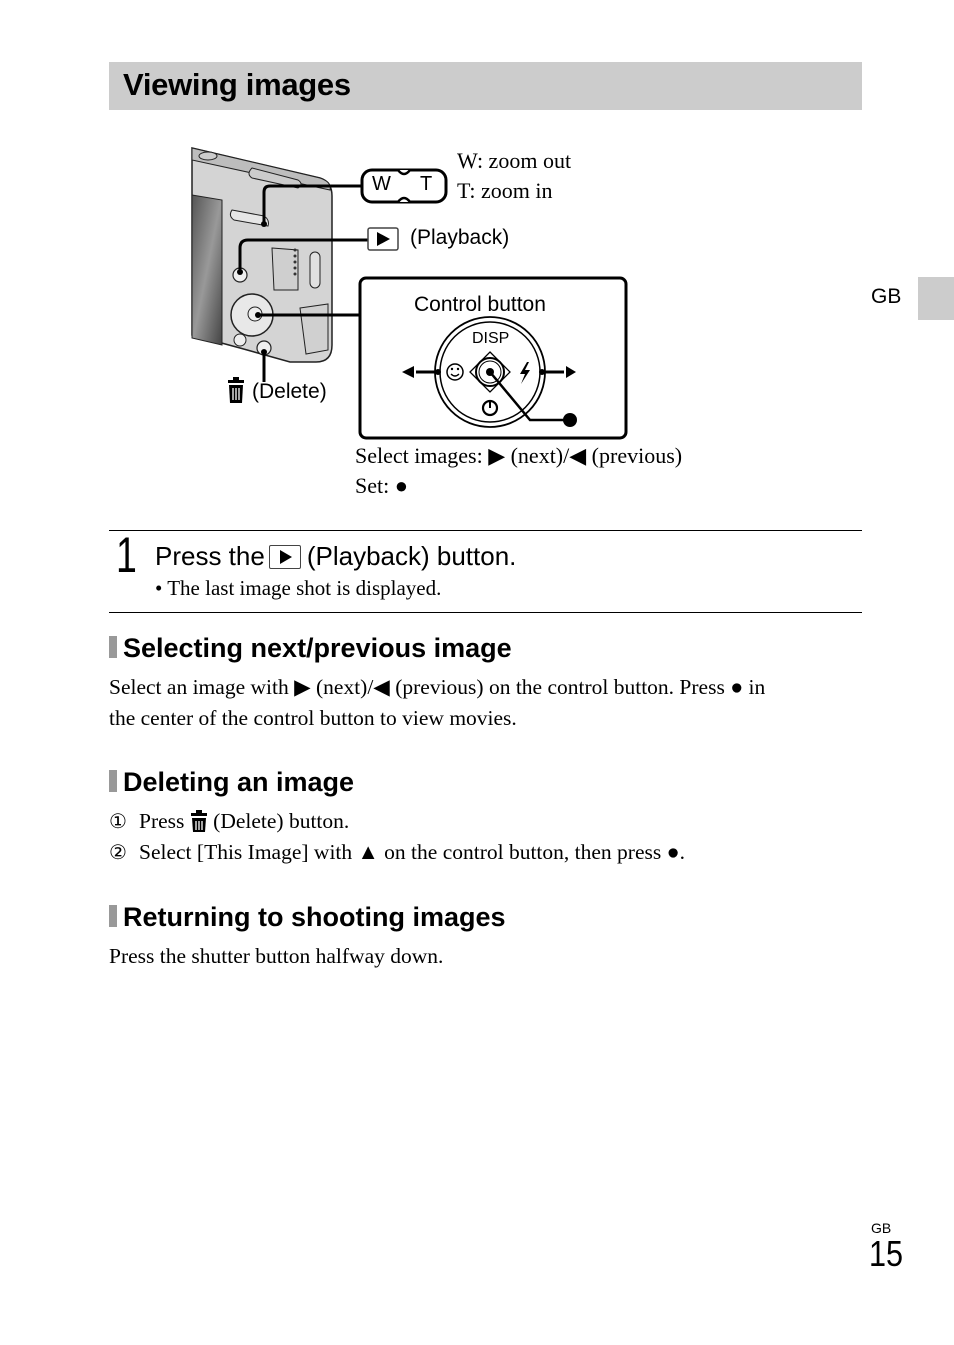 Image resolution: width=954 pixels, height=1345 pixels. What do you see at coordinates (514, 160) in the screenshot?
I see `zoom-out-text: W: zoom out` at bounding box center [514, 160].